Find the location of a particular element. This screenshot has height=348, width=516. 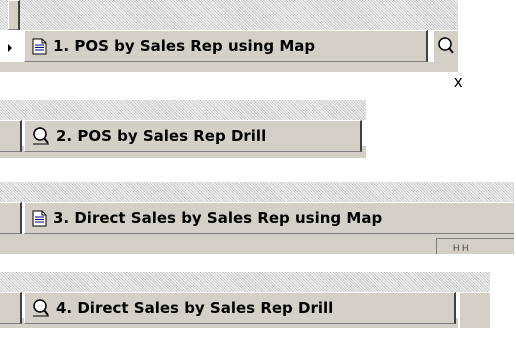

tab-fragment is located at coordinates (14, 15).